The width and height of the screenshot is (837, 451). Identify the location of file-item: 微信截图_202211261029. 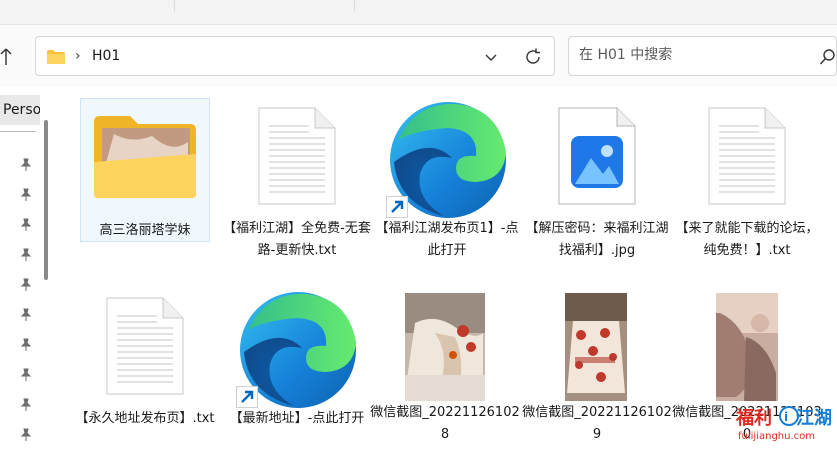
(597, 369).